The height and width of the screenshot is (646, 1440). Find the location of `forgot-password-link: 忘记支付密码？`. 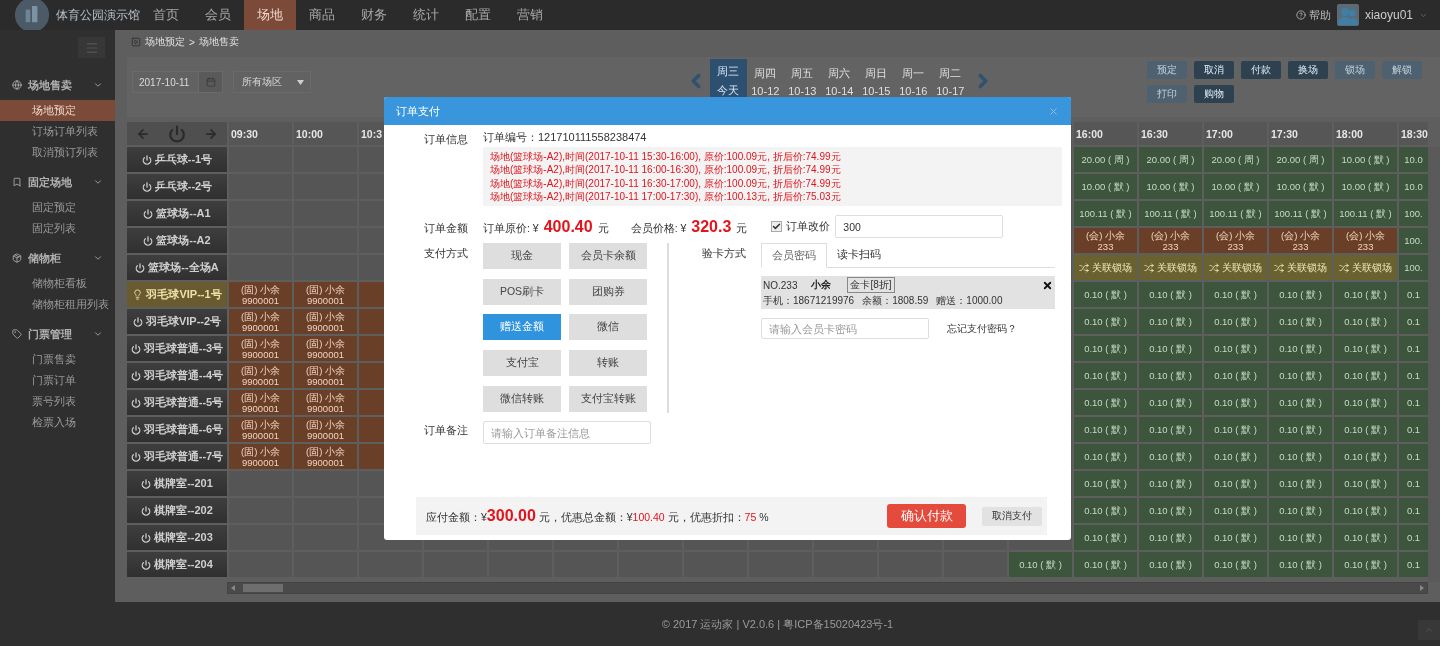

forgot-password-link: 忘记支付密码？ is located at coordinates (982, 328).